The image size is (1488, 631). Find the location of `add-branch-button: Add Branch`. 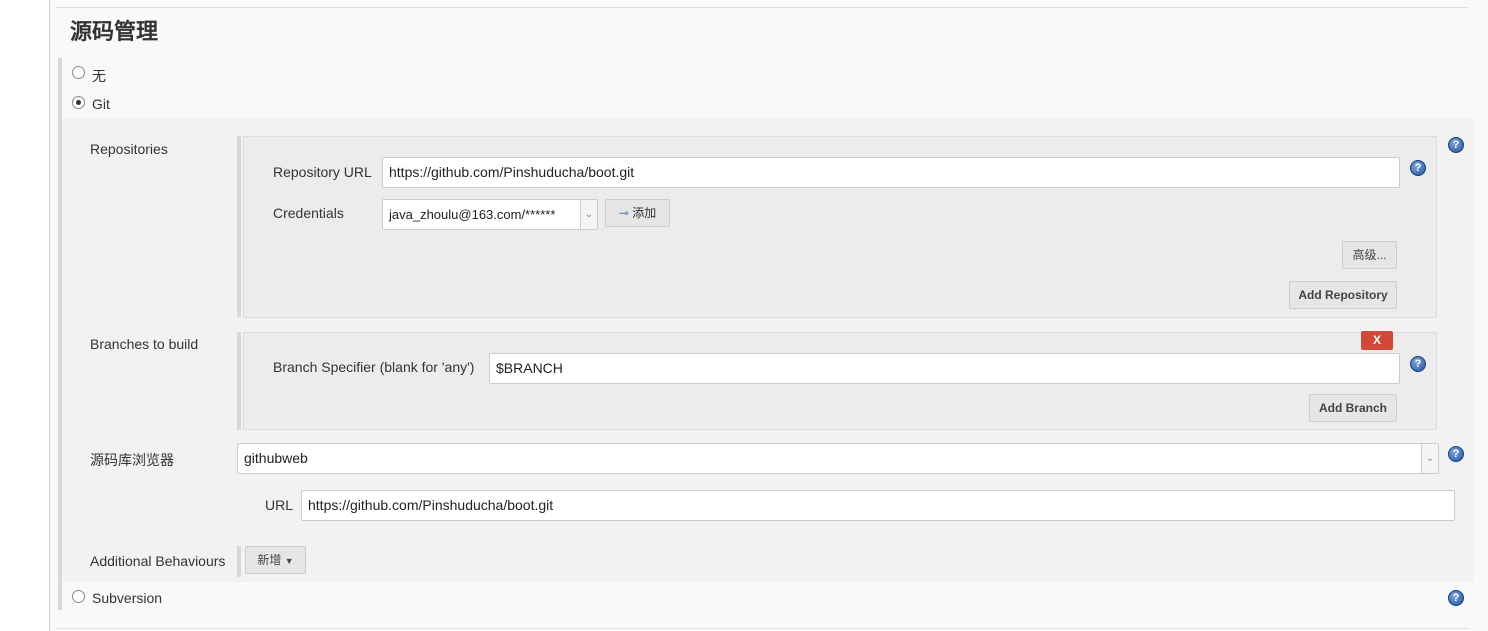

add-branch-button: Add Branch is located at coordinates (1353, 408).